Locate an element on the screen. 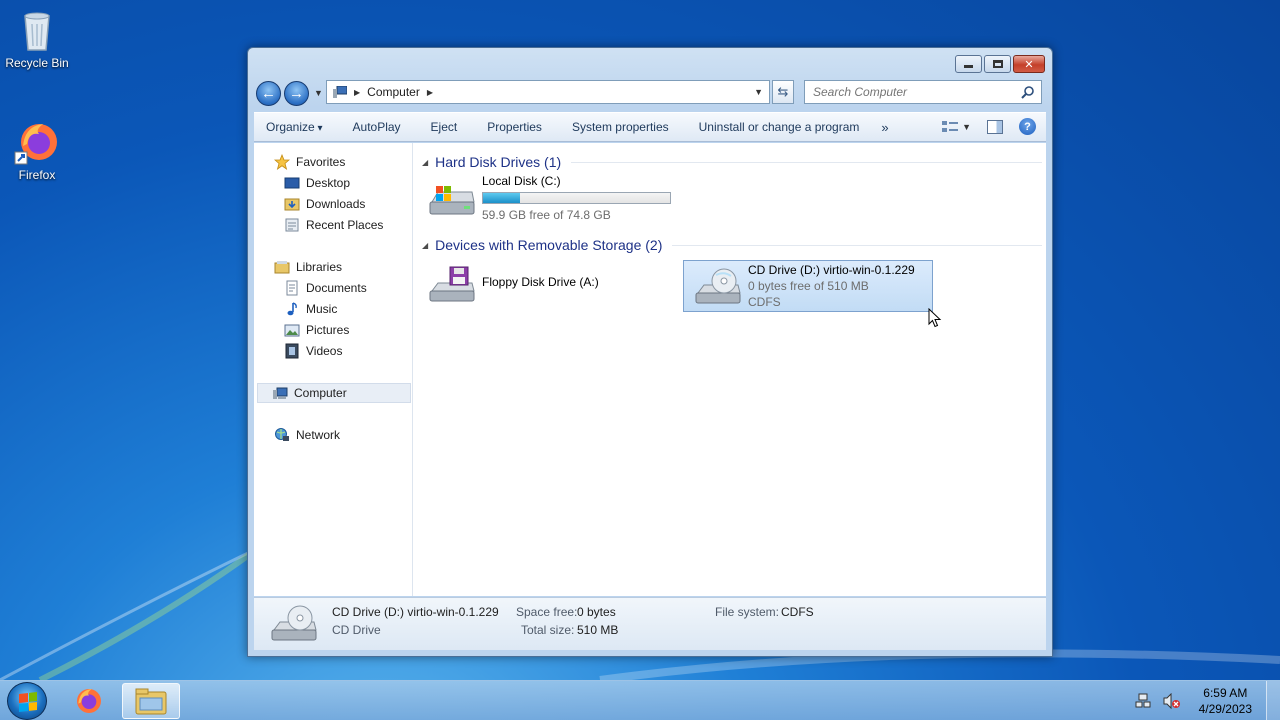 This screenshot has height=720, width=1280. preview-pane-button is located at coordinates (995, 126).